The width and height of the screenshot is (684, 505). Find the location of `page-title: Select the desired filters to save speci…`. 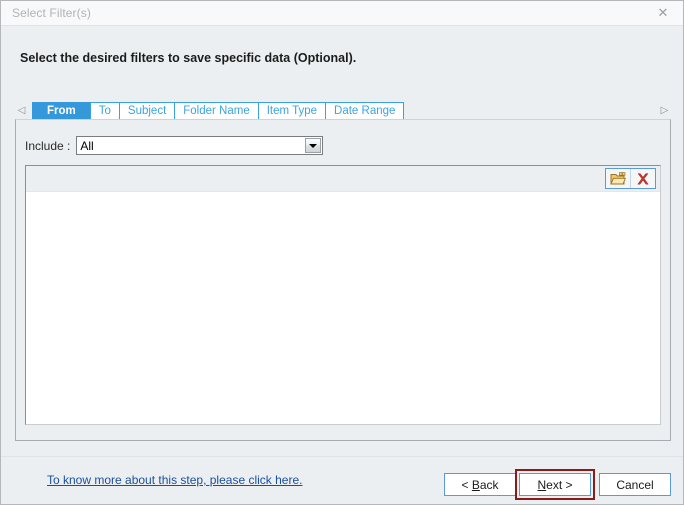

page-title: Select the desired filters to save speci… is located at coordinates (188, 58).